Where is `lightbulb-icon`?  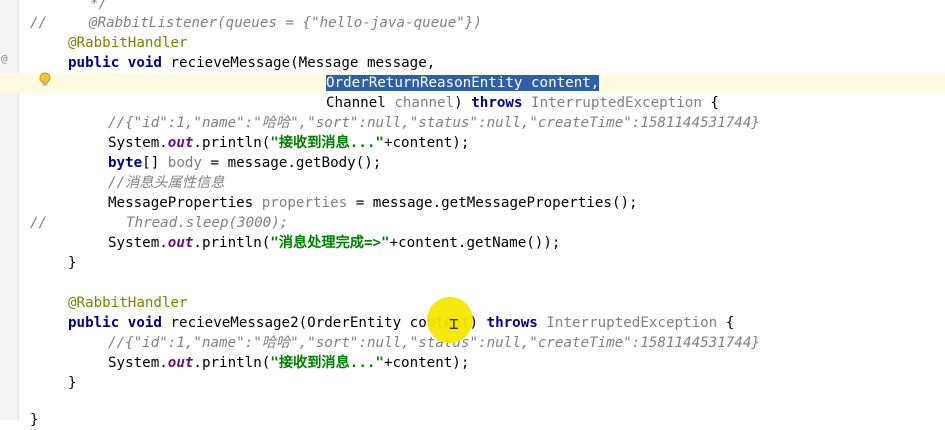 lightbulb-icon is located at coordinates (45, 80).